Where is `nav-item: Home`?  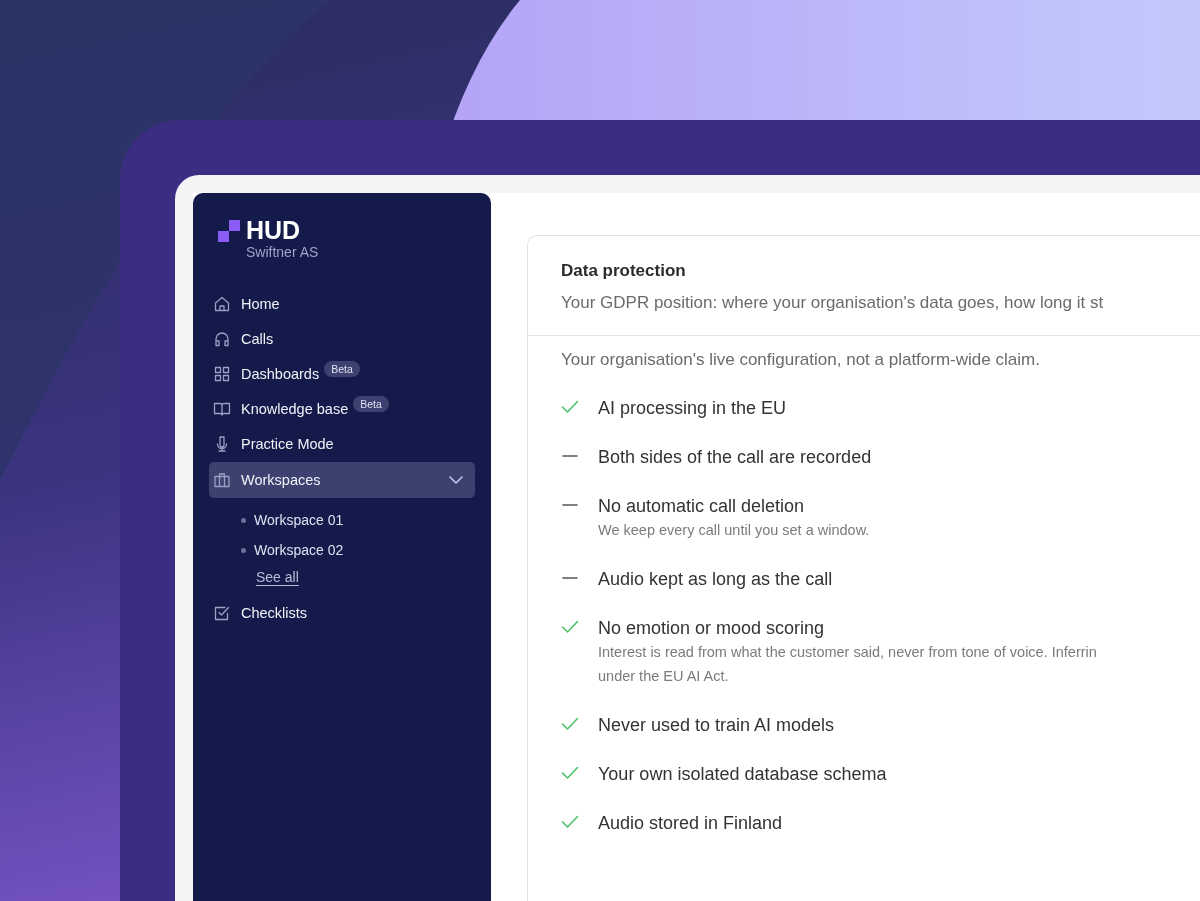
nav-item: Home is located at coordinates (342, 303).